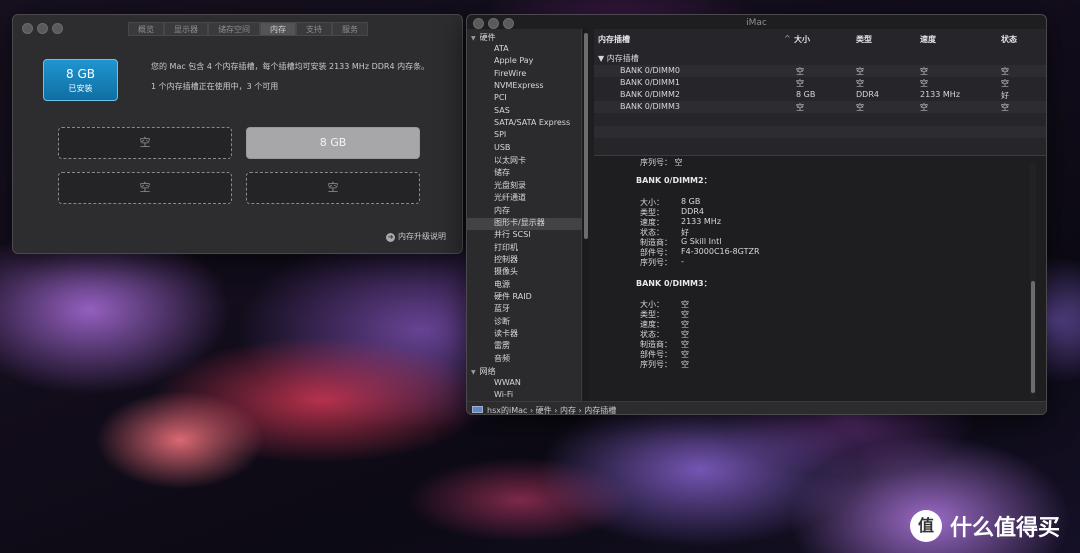 This screenshot has height=553, width=1080. Describe the element at coordinates (502, 110) in the screenshot. I see `sidebar-item-sas: SAS` at that location.